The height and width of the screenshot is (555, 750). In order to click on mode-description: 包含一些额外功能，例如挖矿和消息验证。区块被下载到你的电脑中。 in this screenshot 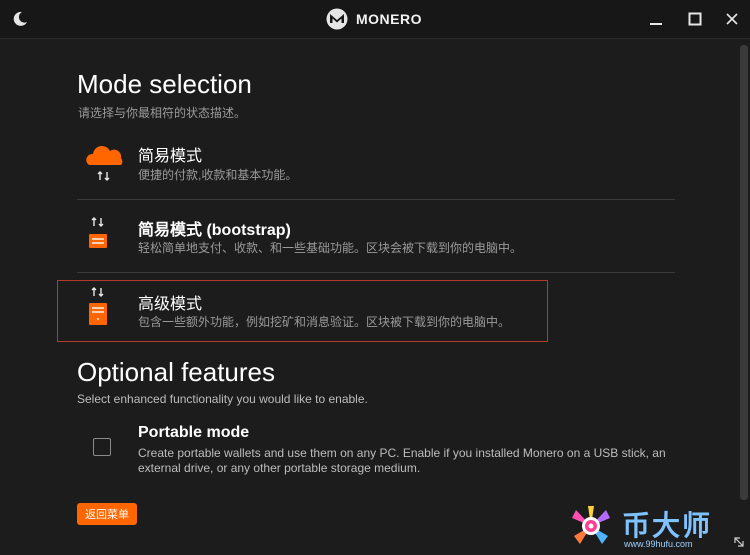, I will do `click(324, 322)`.